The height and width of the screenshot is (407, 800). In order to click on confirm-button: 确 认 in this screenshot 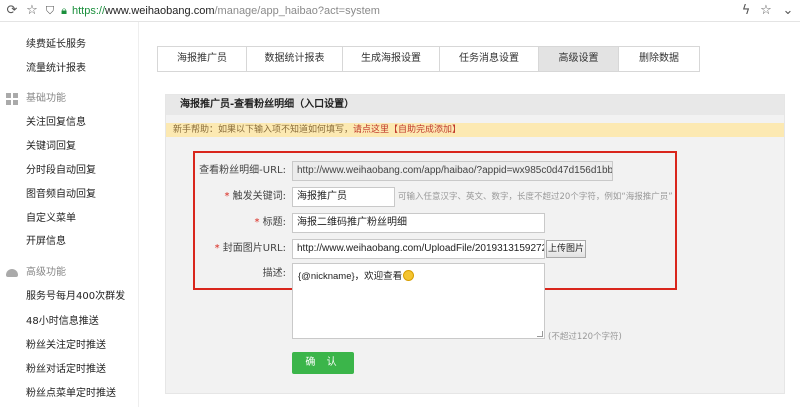, I will do `click(323, 363)`.